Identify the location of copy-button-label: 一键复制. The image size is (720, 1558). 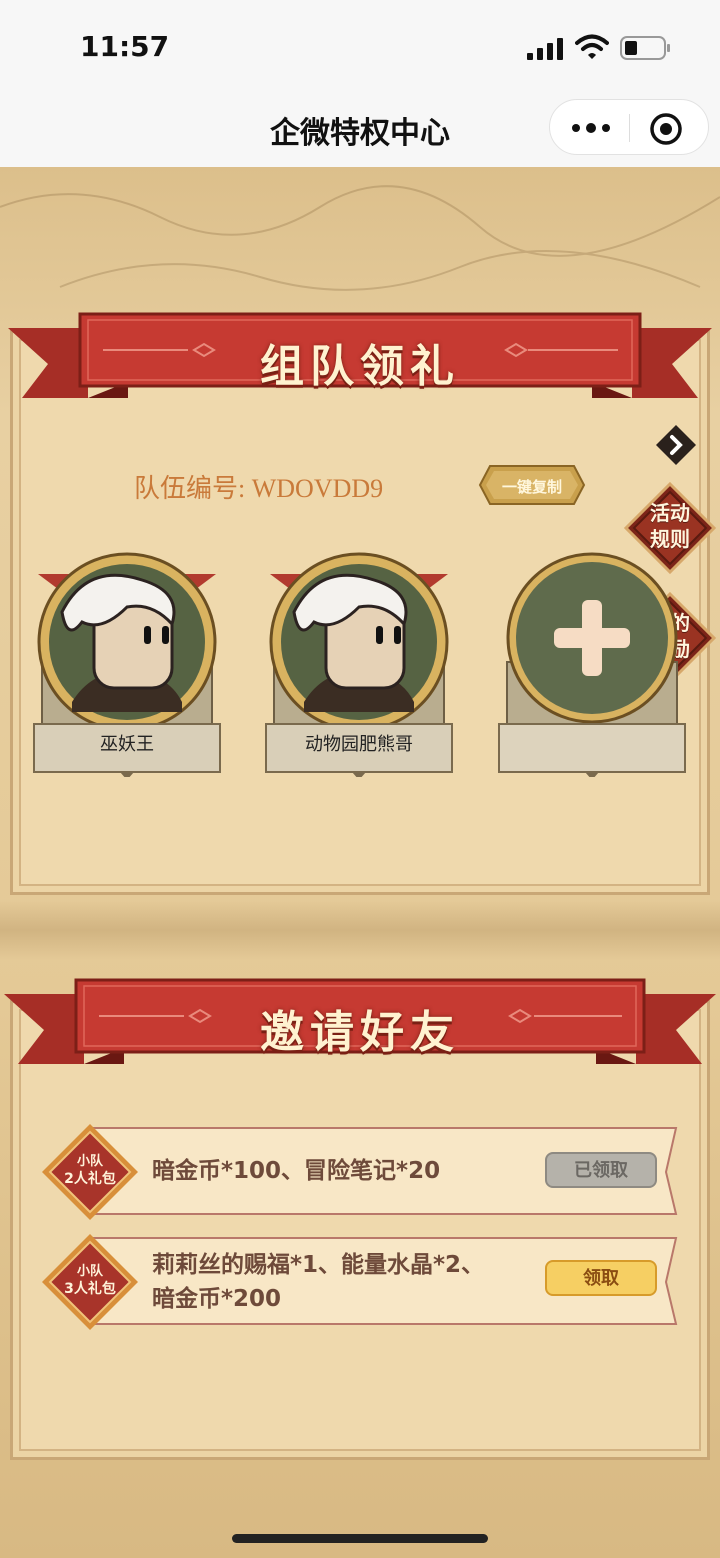
(531, 487).